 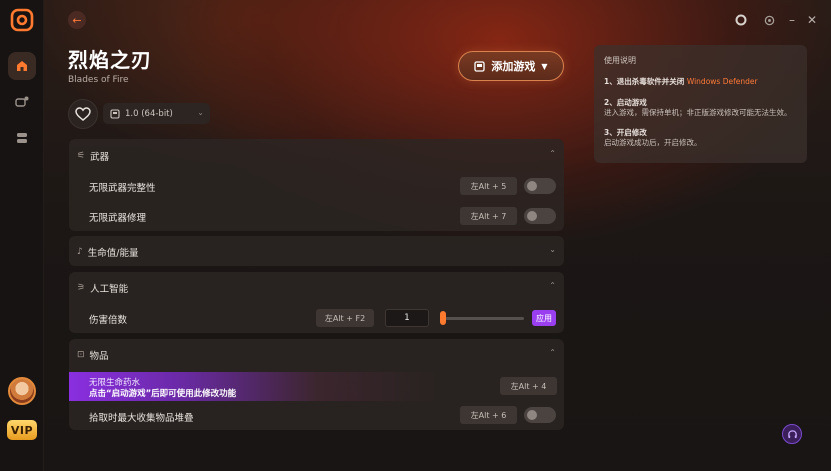 What do you see at coordinates (792, 20) in the screenshot?
I see `minimize-icon: –` at bounding box center [792, 20].